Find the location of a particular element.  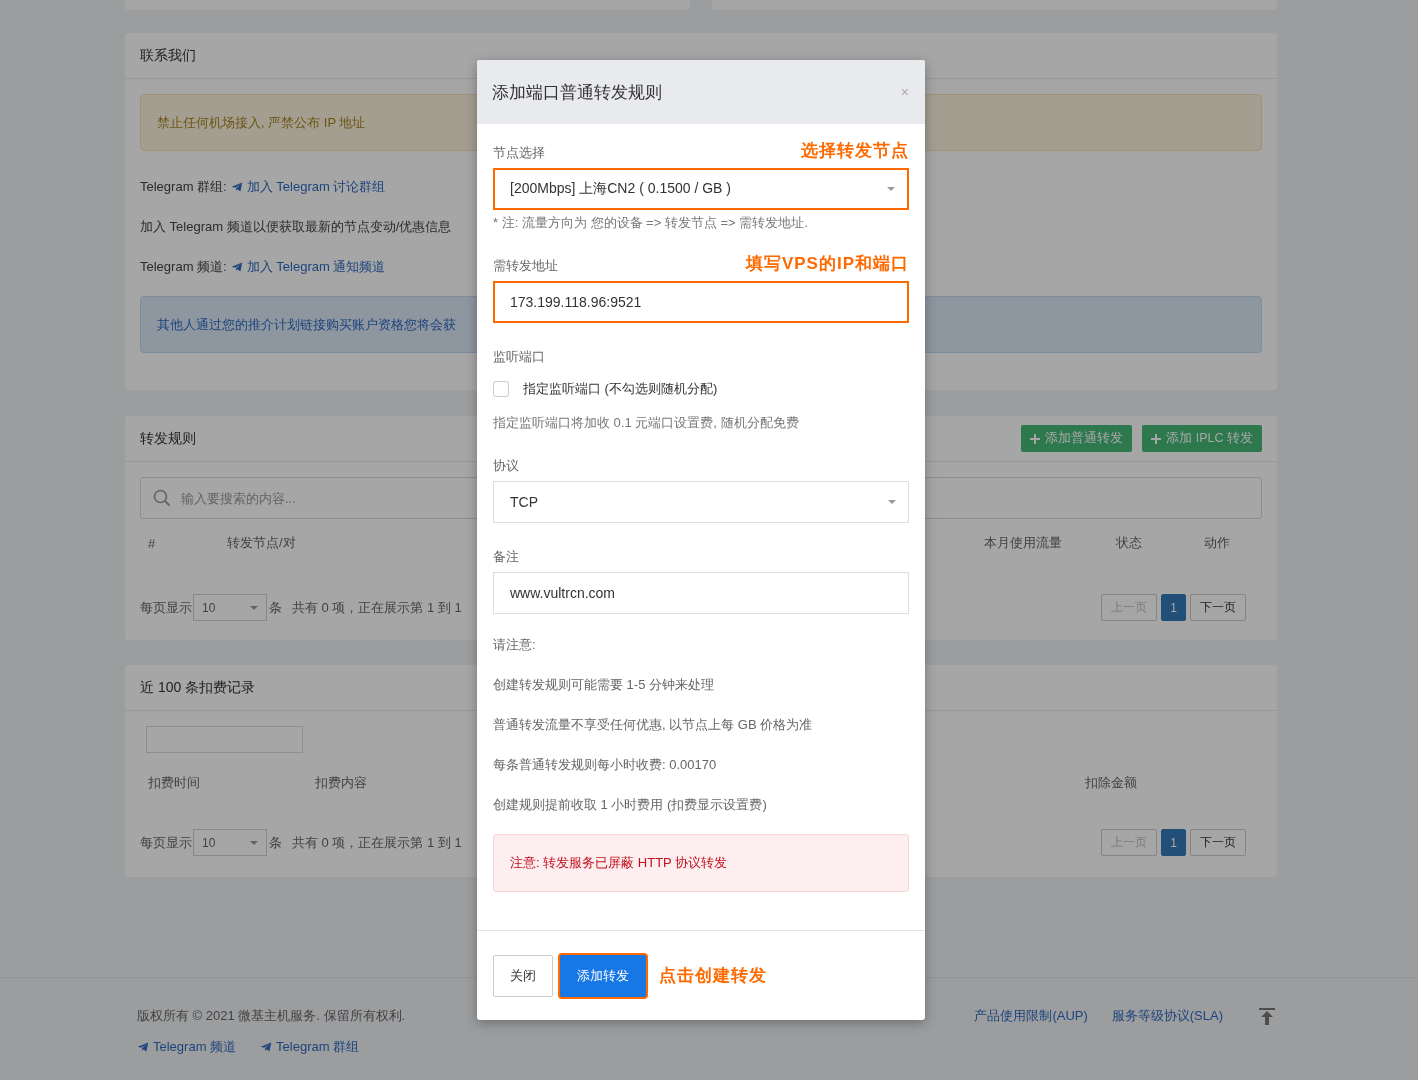

note-text: 创建转发规则可能需要 1-5 分钟来处理 is located at coordinates (604, 685).